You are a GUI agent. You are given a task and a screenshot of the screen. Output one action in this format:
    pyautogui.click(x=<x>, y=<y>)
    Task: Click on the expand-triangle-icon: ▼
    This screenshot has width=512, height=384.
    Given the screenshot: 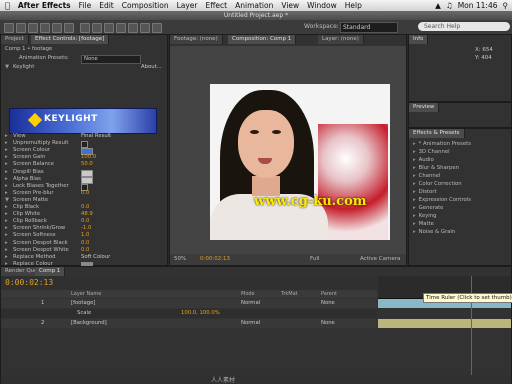 What is the action you would take?
    pyautogui.click(x=7, y=200)
    